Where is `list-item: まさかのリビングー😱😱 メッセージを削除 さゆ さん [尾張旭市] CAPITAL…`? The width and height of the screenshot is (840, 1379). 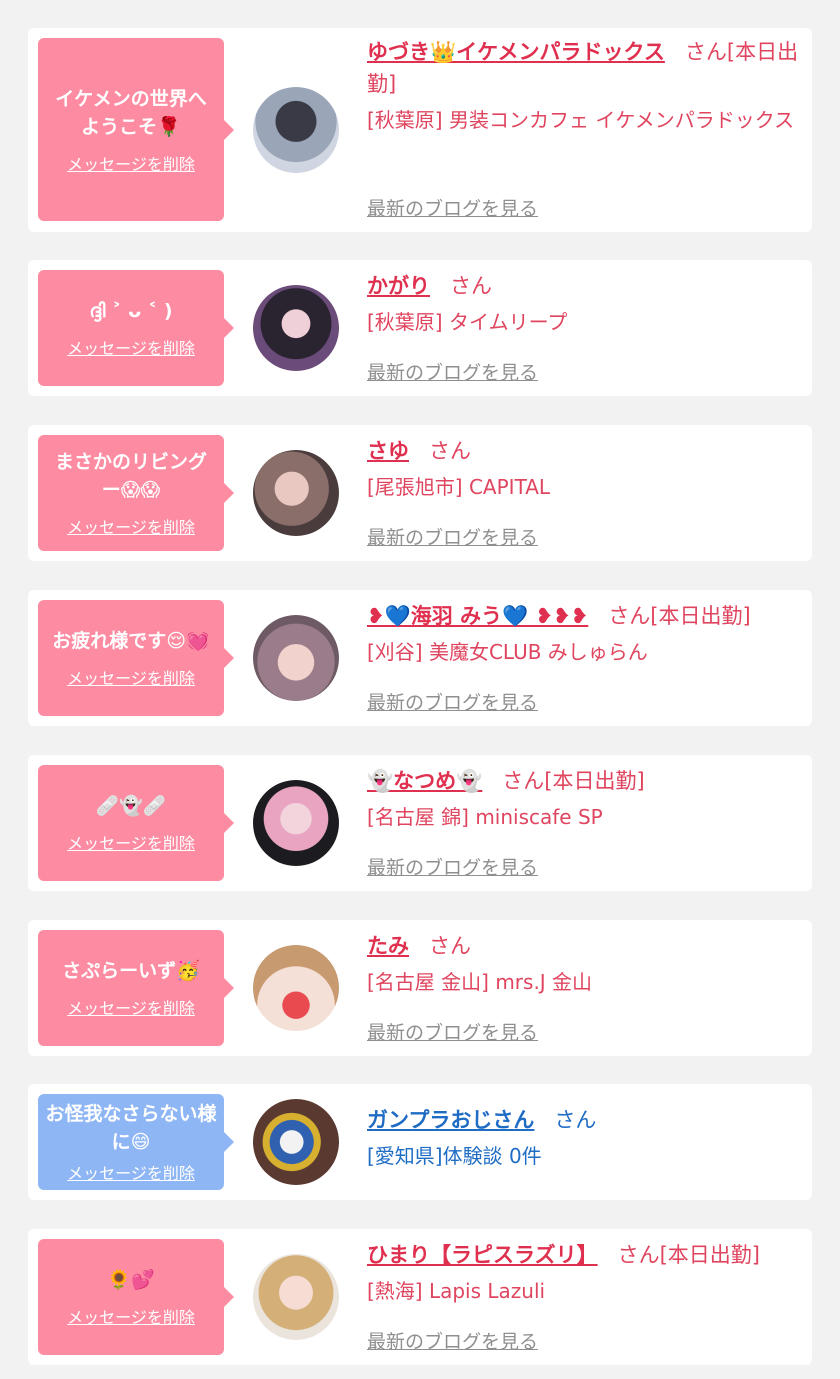
list-item: まさかのリビングー😱😱 メッセージを削除 さゆ さん [尾張旭市] CAPITAL… is located at coordinates (420, 493).